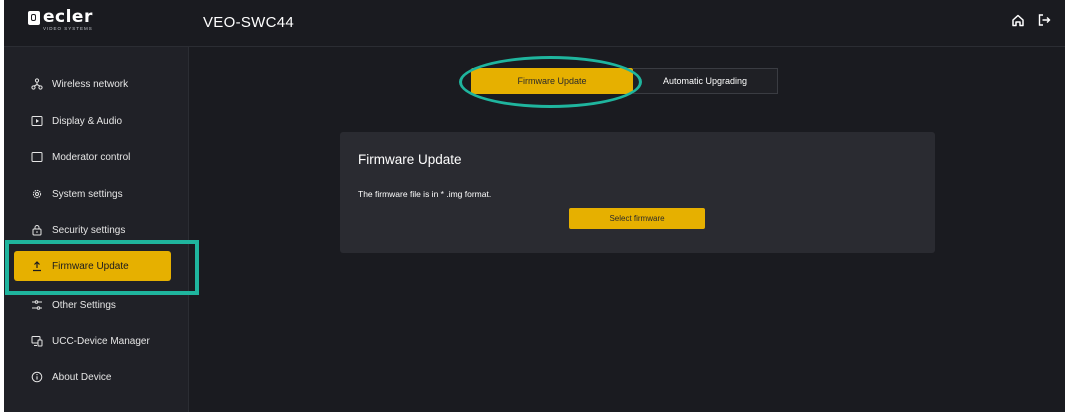  I want to click on lock-icon, so click(37, 230).